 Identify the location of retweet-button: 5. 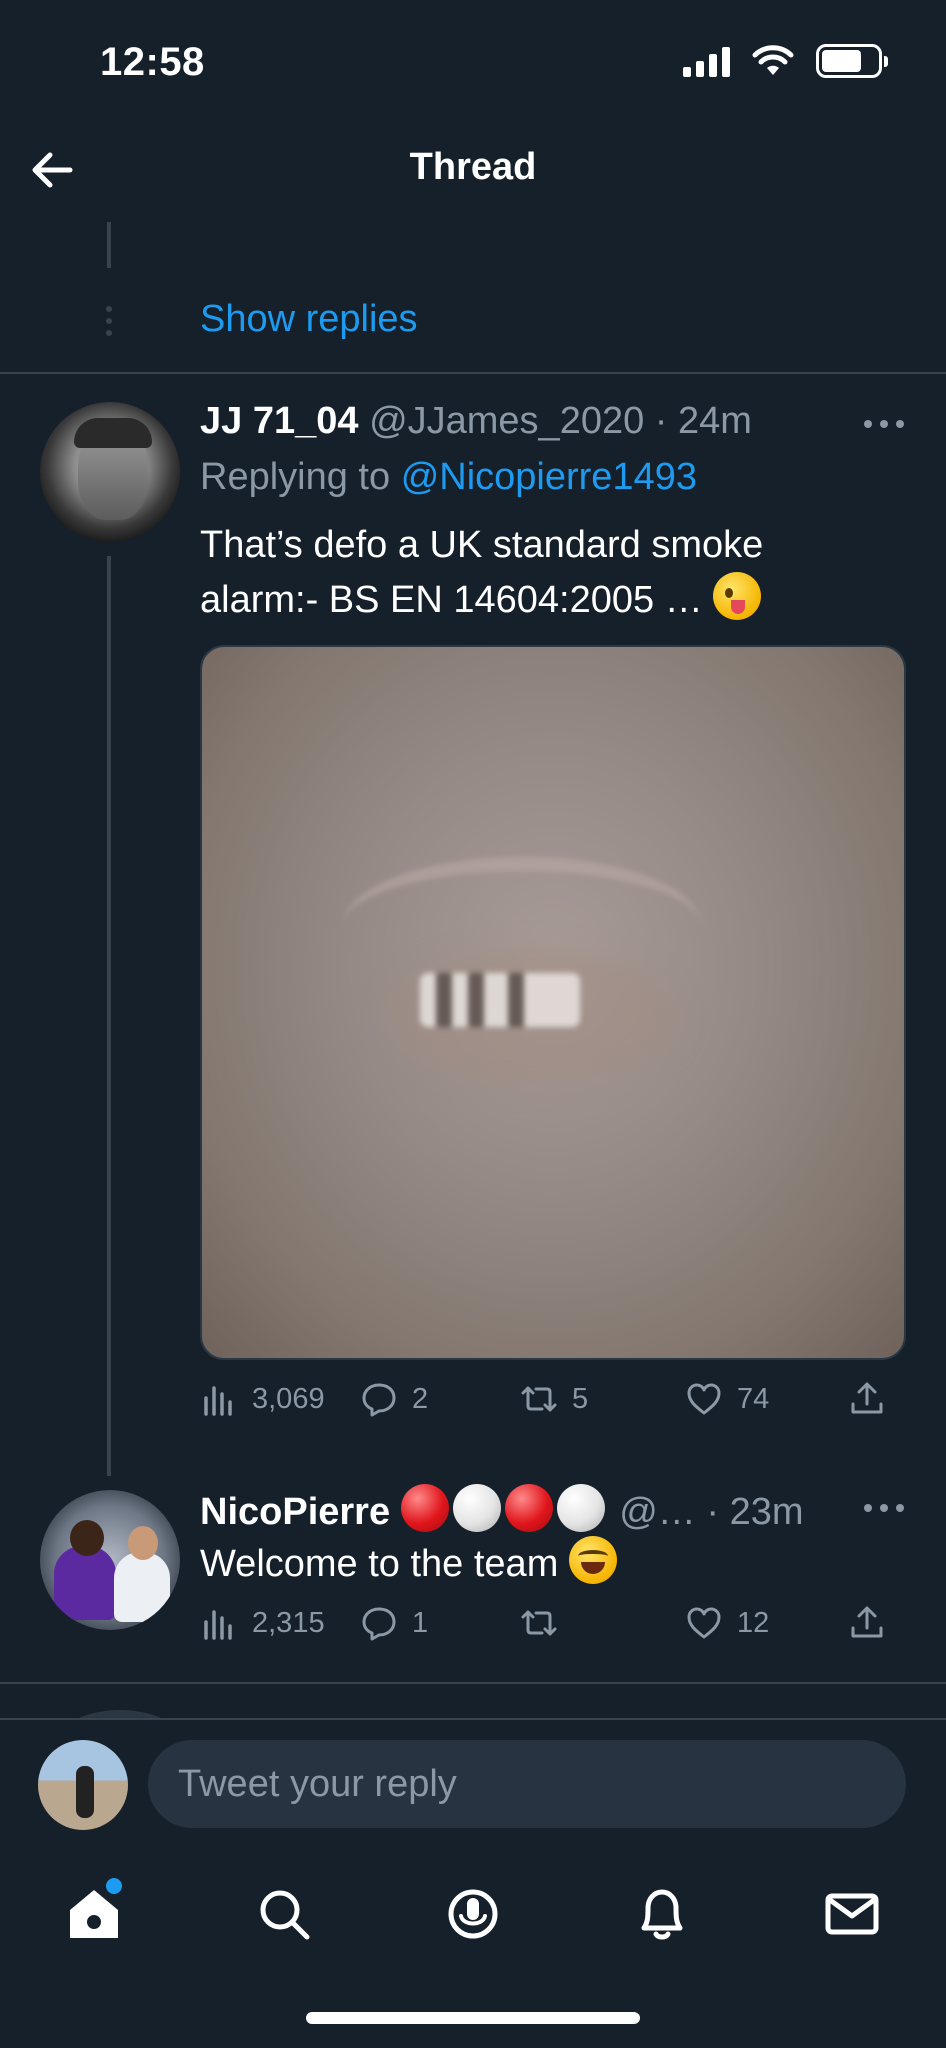
(554, 1399).